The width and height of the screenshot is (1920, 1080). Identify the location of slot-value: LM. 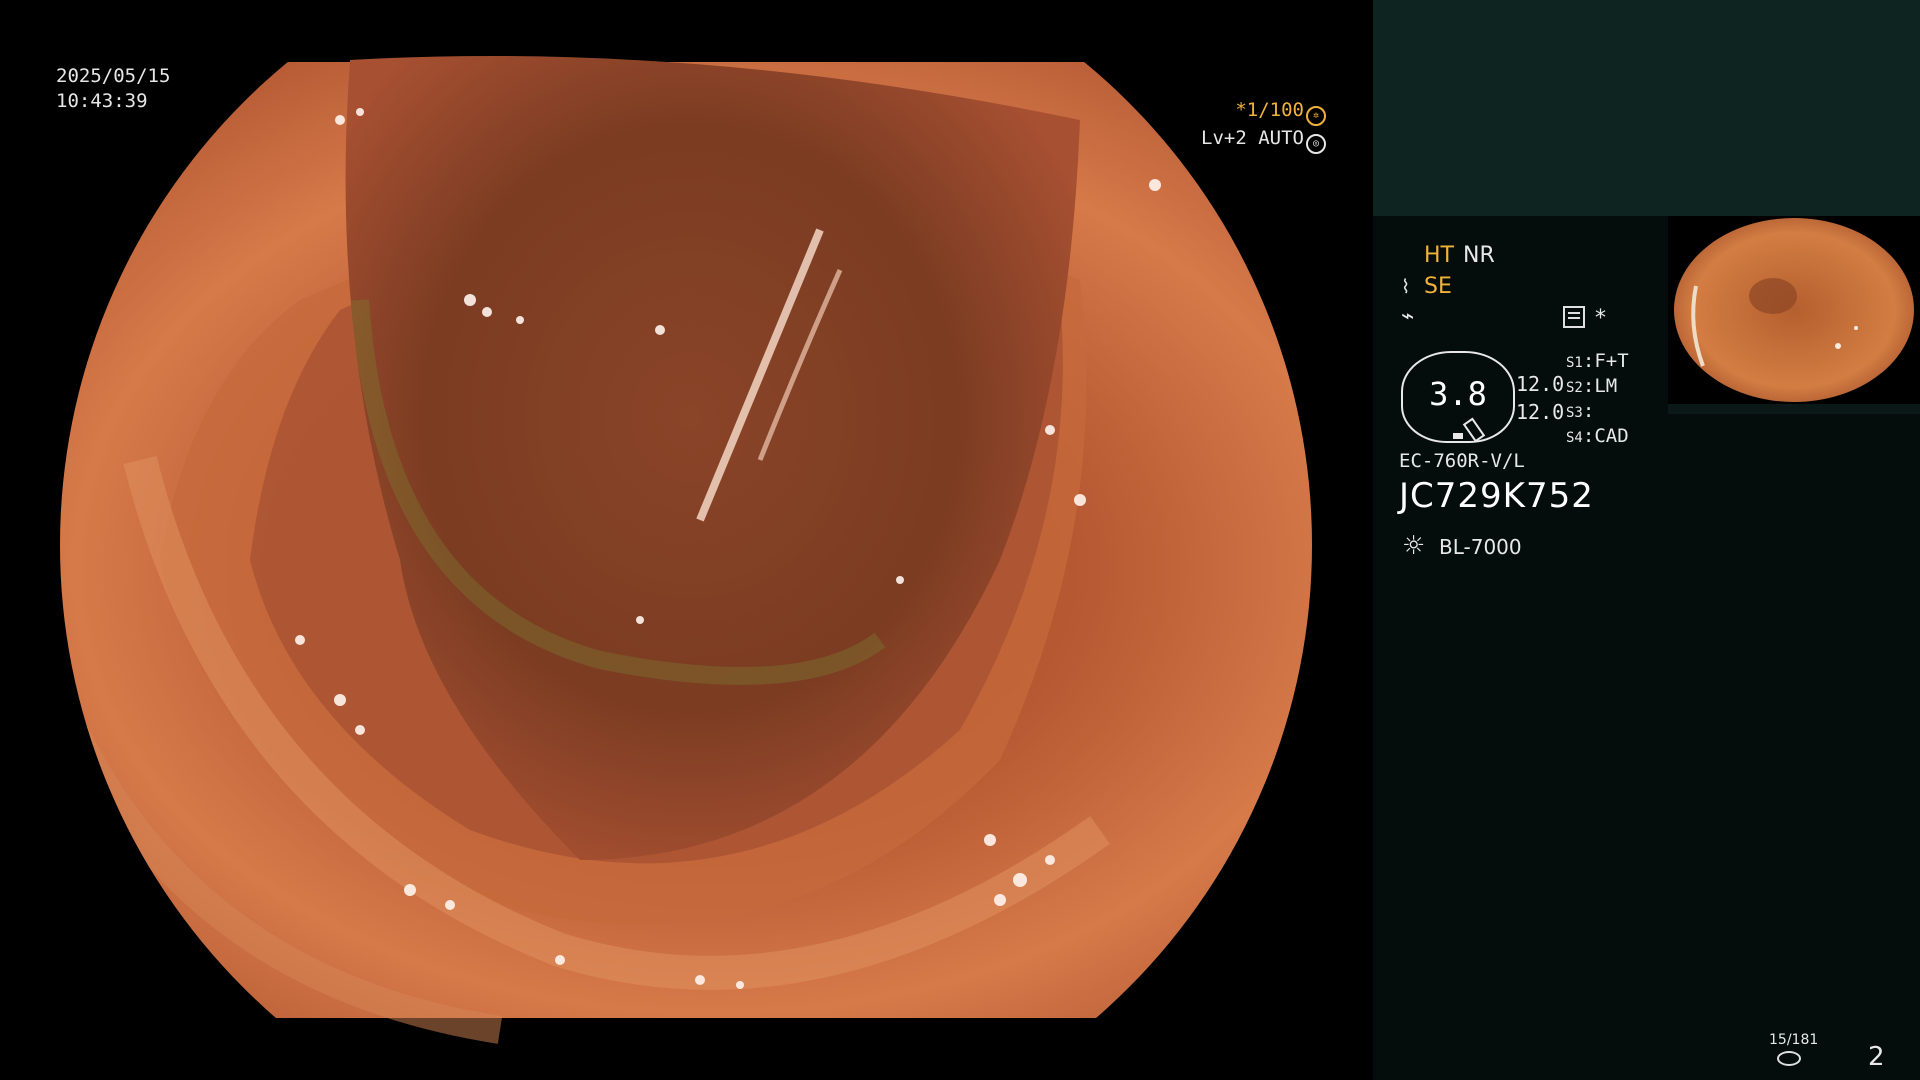
(1606, 386).